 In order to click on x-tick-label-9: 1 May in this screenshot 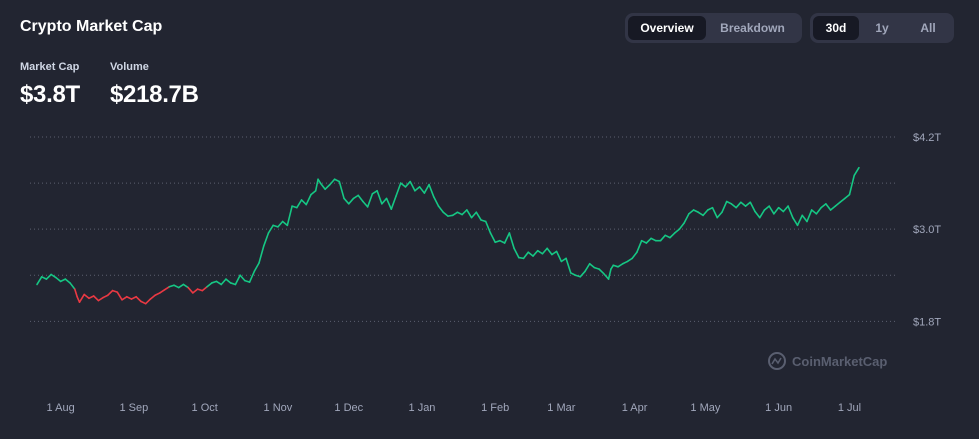, I will do `click(705, 408)`.